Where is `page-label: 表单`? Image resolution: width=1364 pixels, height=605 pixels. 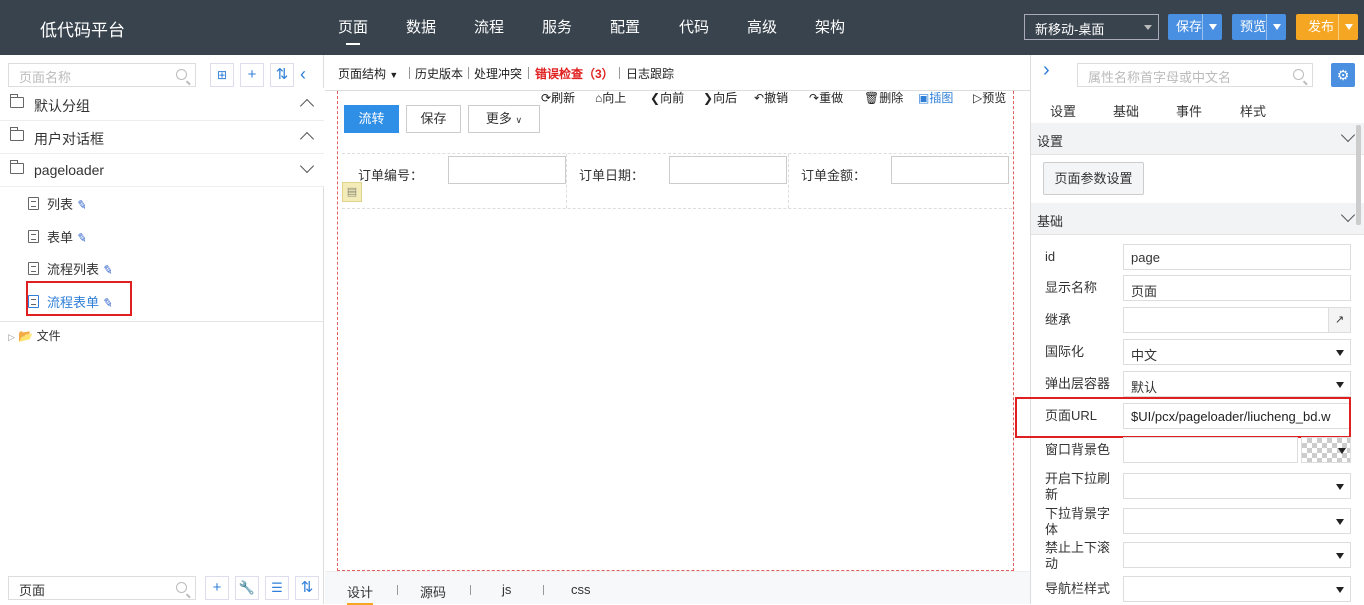
page-label: 表单 is located at coordinates (60, 237).